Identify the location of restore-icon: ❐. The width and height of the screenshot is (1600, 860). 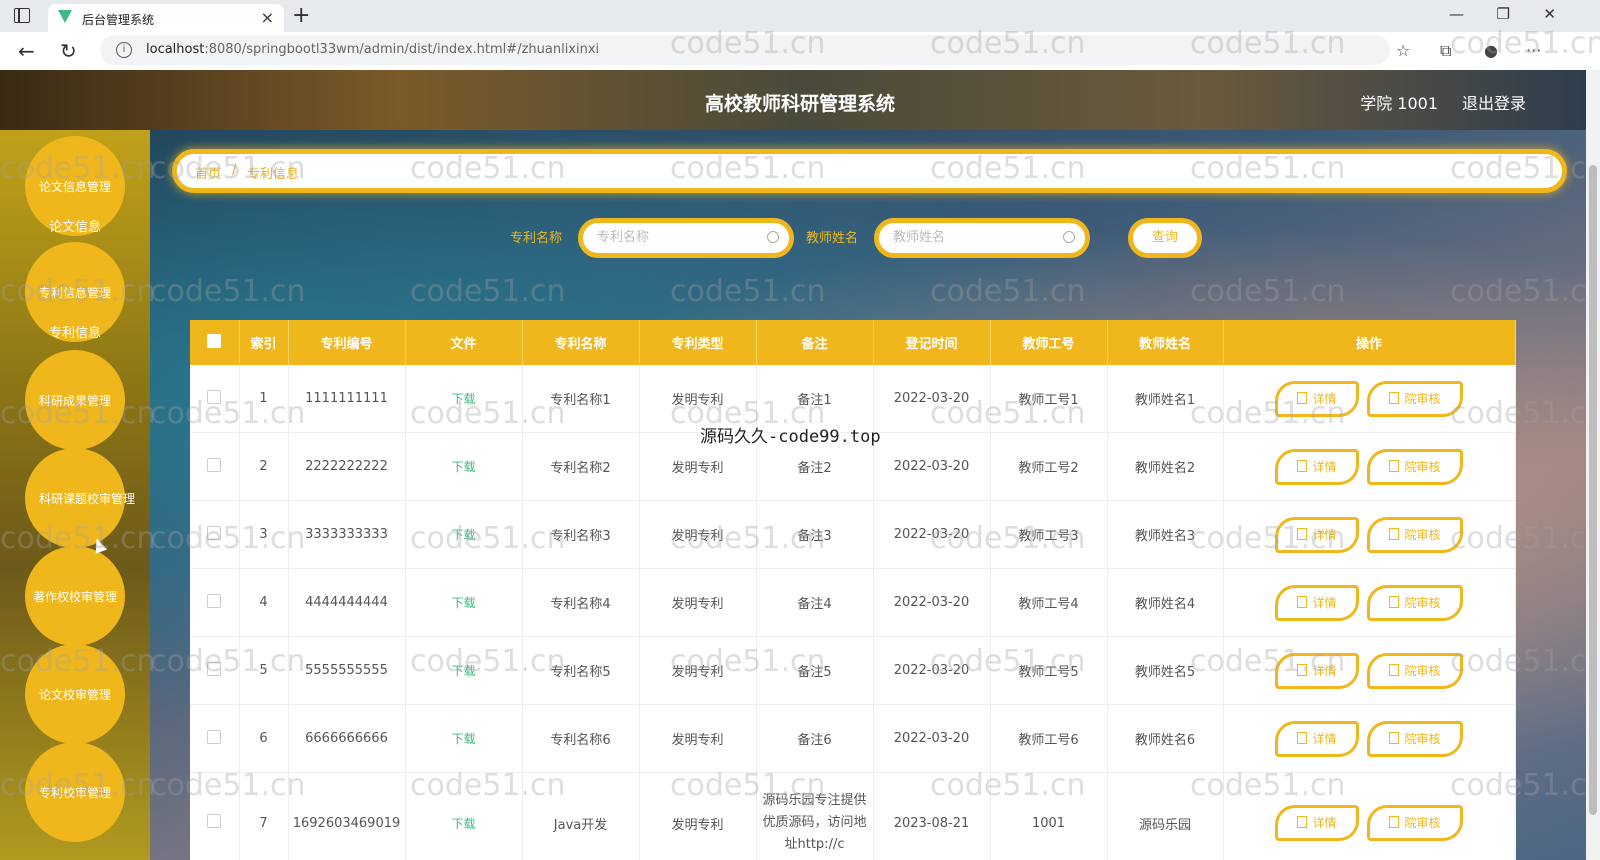
(1503, 14).